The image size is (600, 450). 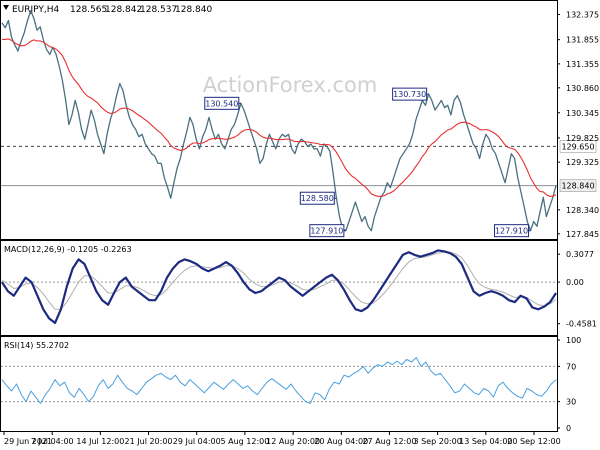 I want to click on price-ytick-label-6: 129.325, so click(x=582, y=162).